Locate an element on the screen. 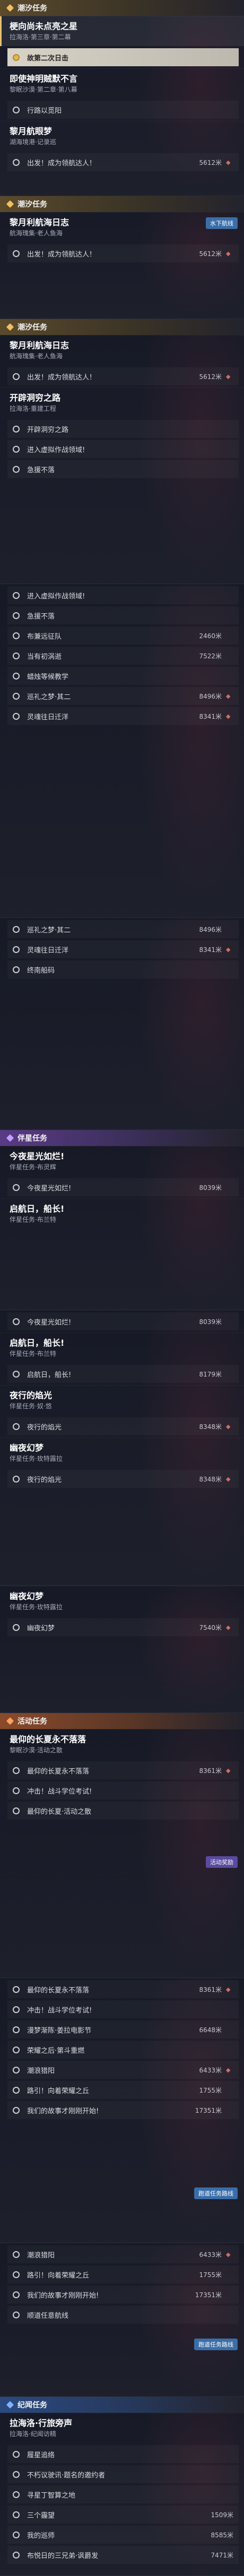 This screenshot has height=2576, width=244. mission-entry: 拉海洛·行旅旁声 拉海洛·纪闻访精 is located at coordinates (122, 2428).